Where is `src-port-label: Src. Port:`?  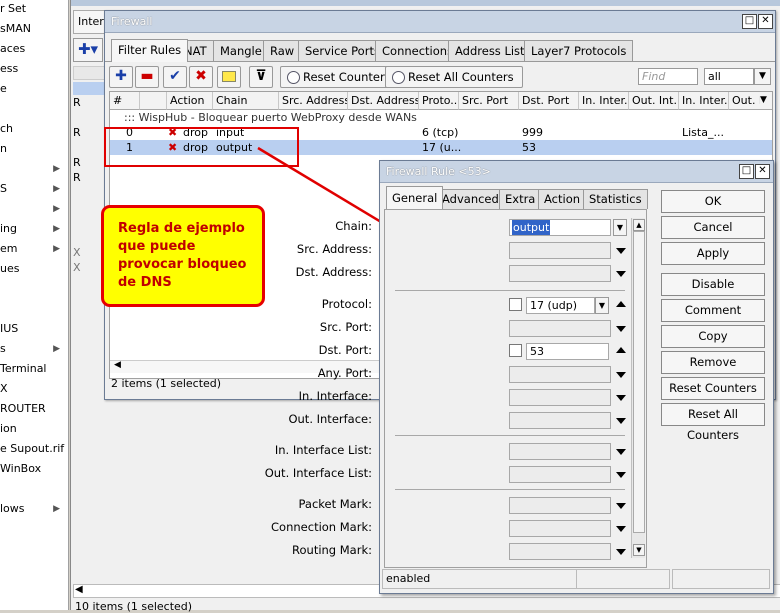 src-port-label: Src. Port: is located at coordinates (345, 327).